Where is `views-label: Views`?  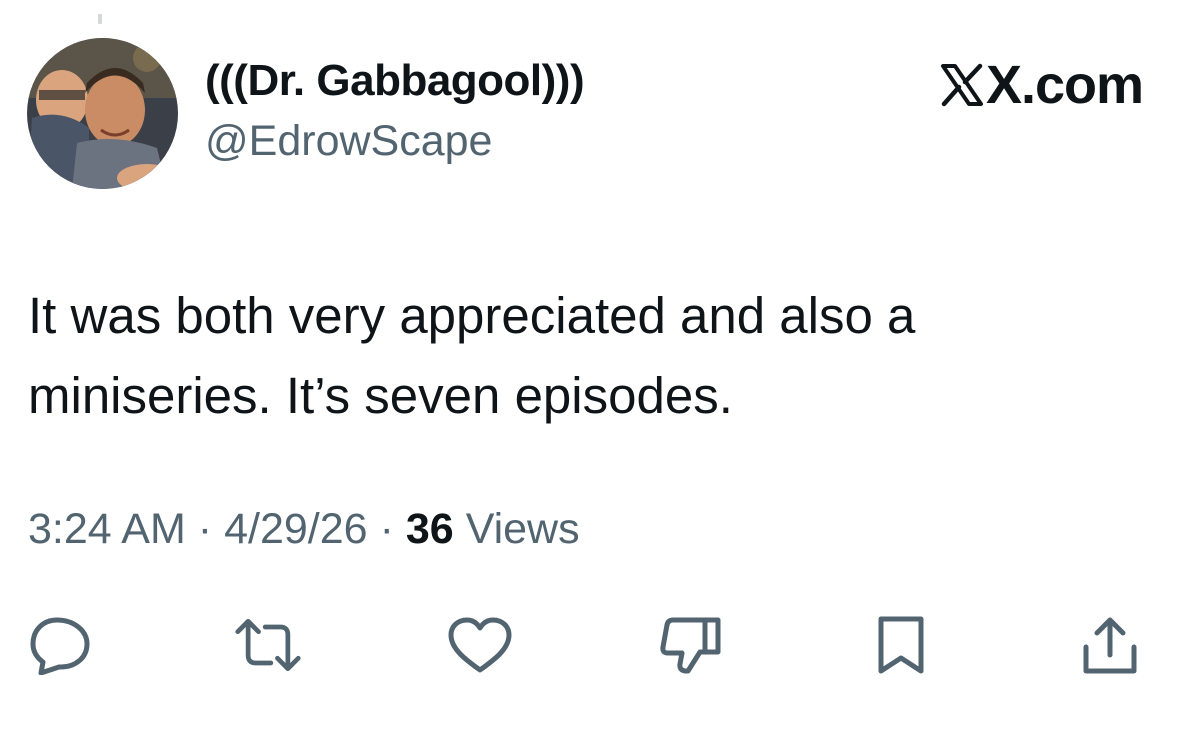 views-label: Views is located at coordinates (522, 529).